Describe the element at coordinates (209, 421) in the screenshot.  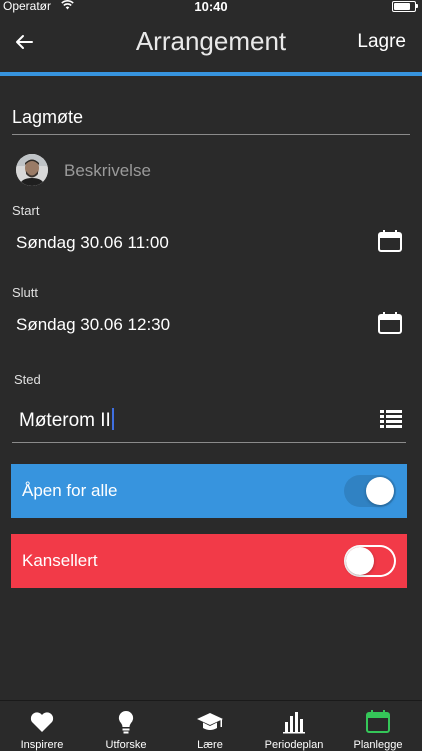
I see `place-field: Møterom II` at that location.